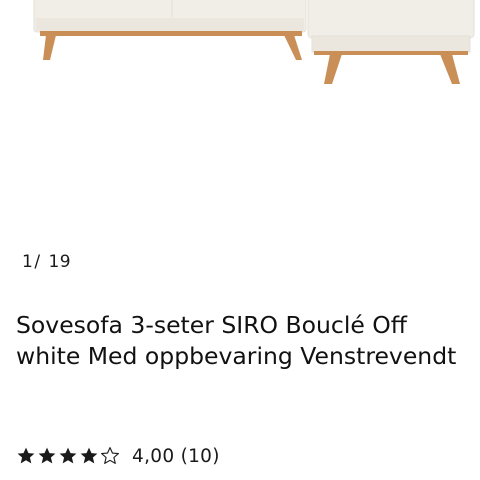 This screenshot has height=480, width=480. What do you see at coordinates (391, 19) in the screenshot?
I see `chaise-body` at bounding box center [391, 19].